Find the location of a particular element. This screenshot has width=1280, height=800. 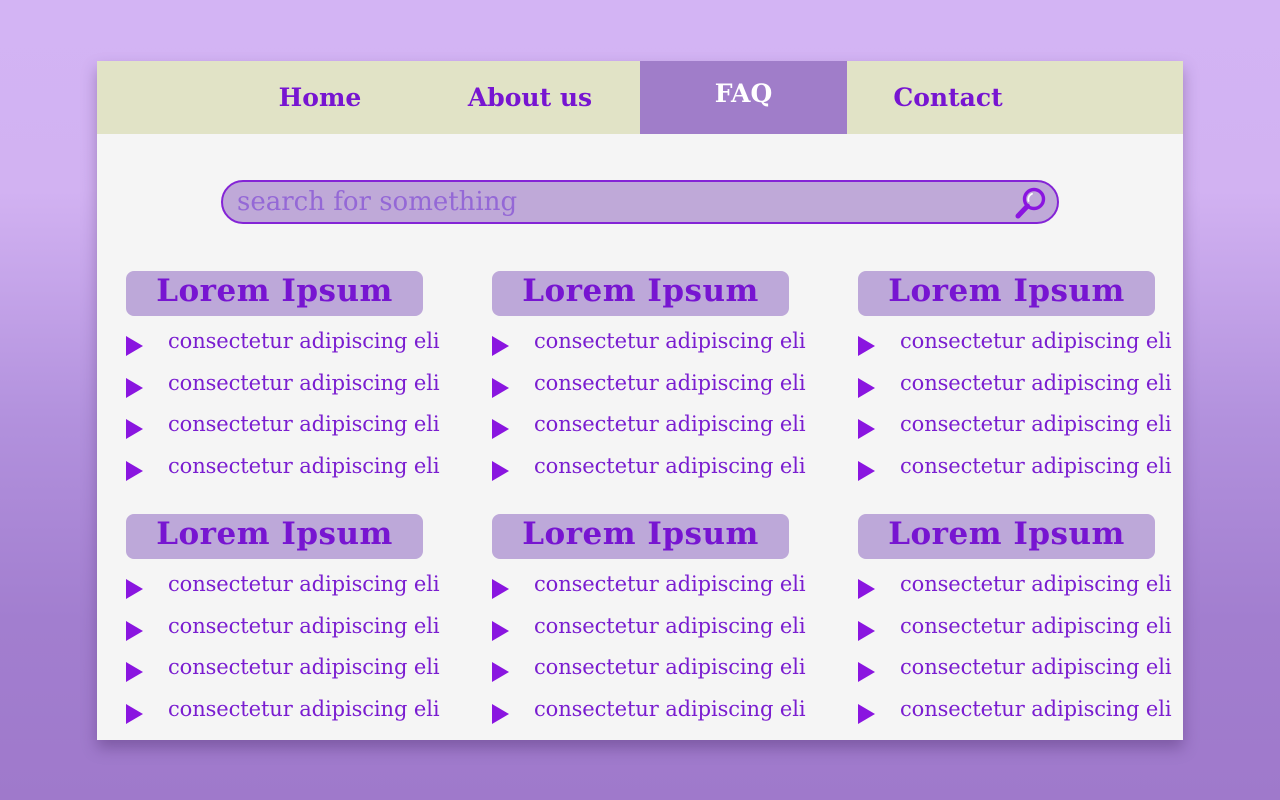

nav-contact: Contact is located at coordinates (948, 97).